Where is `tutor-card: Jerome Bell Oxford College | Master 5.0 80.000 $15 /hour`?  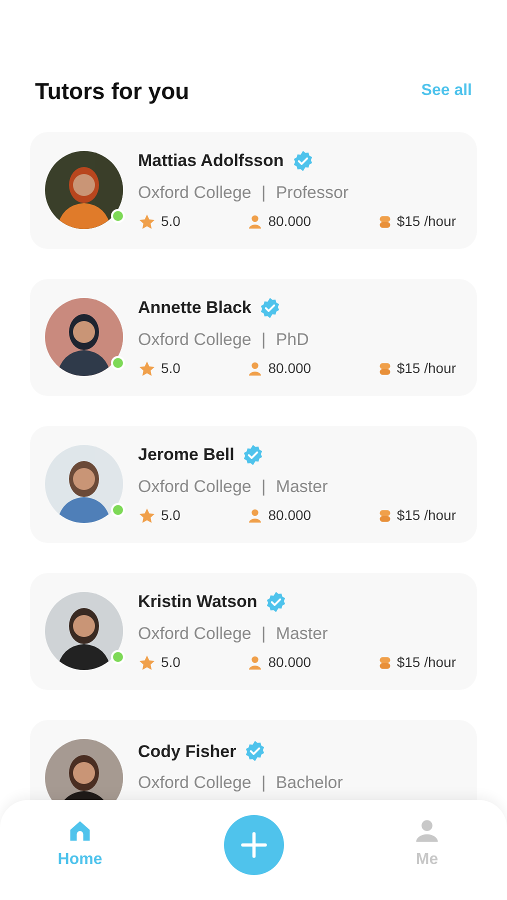 tutor-card: Jerome Bell Oxford College | Master 5.0 80.000 $15 /hour is located at coordinates (253, 484).